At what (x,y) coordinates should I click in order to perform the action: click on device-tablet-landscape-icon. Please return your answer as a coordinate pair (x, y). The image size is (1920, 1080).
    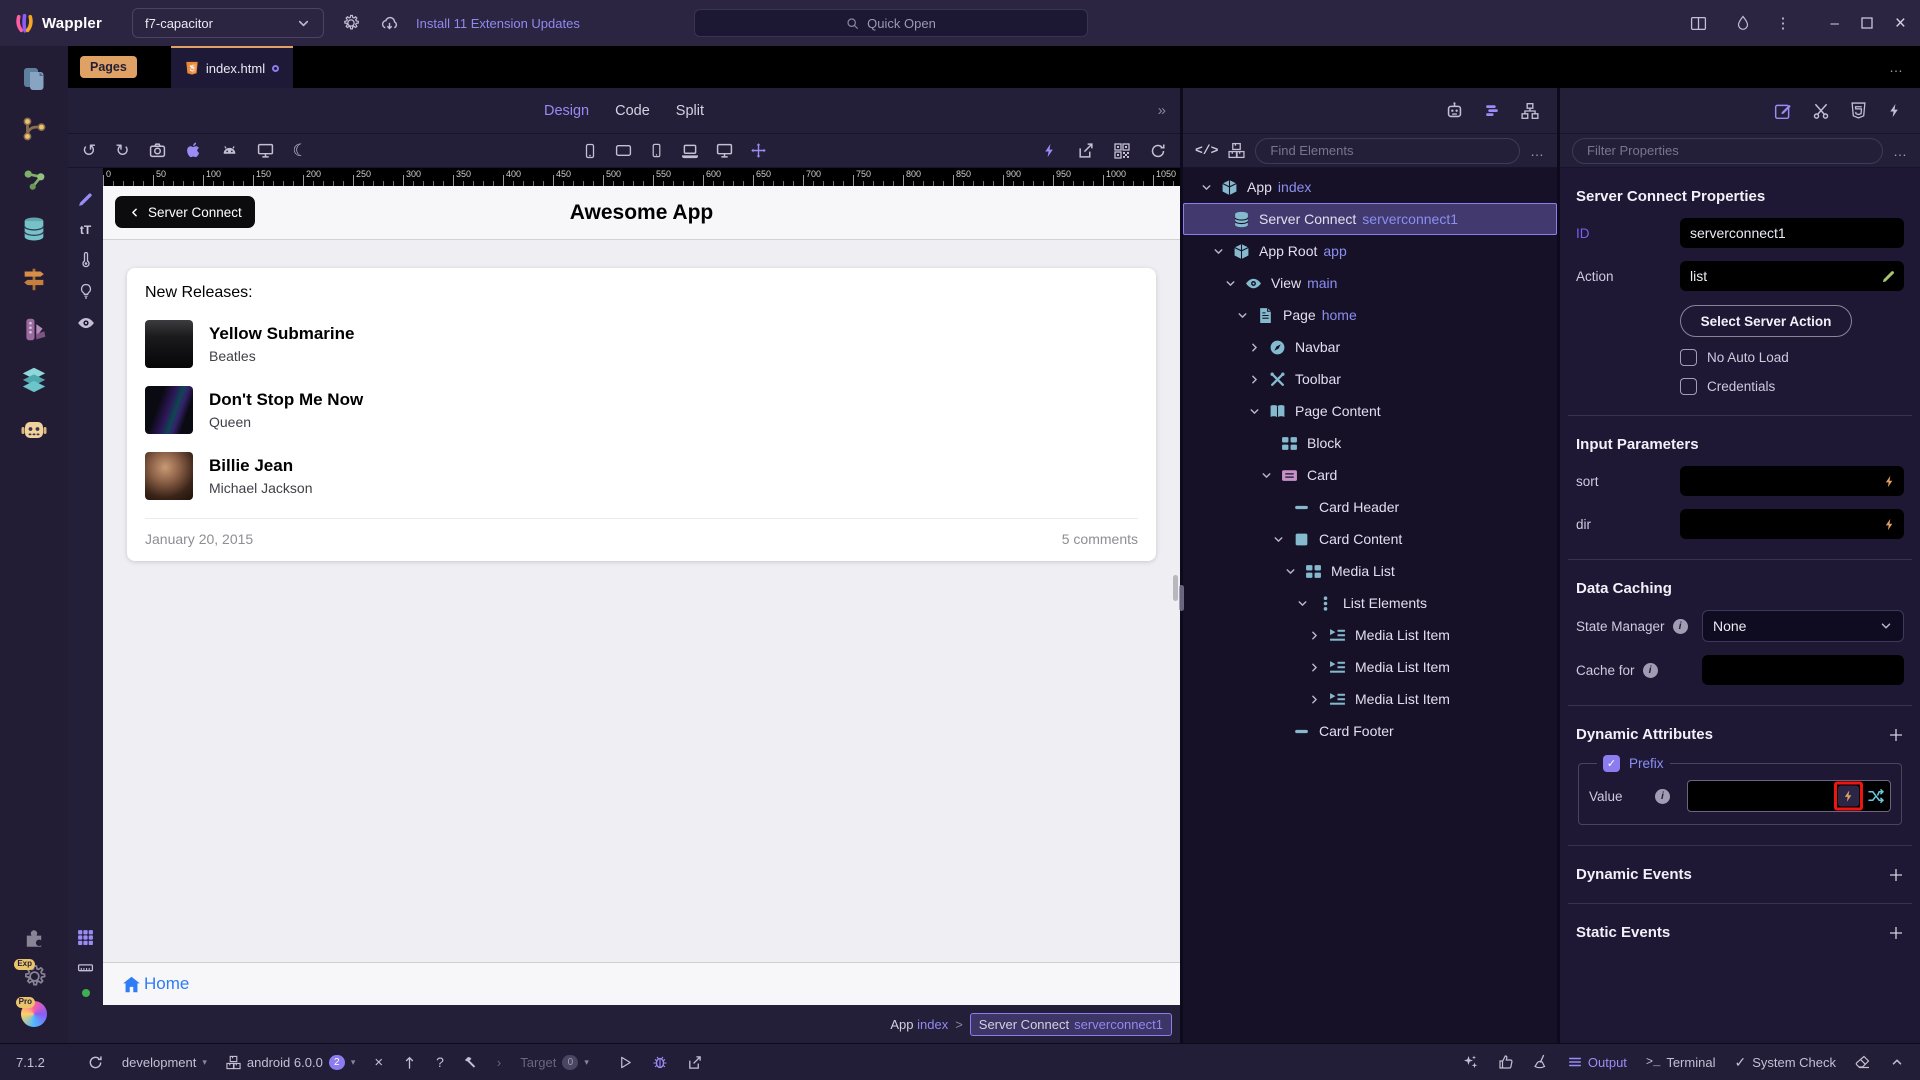
    Looking at the image, I should click on (623, 150).